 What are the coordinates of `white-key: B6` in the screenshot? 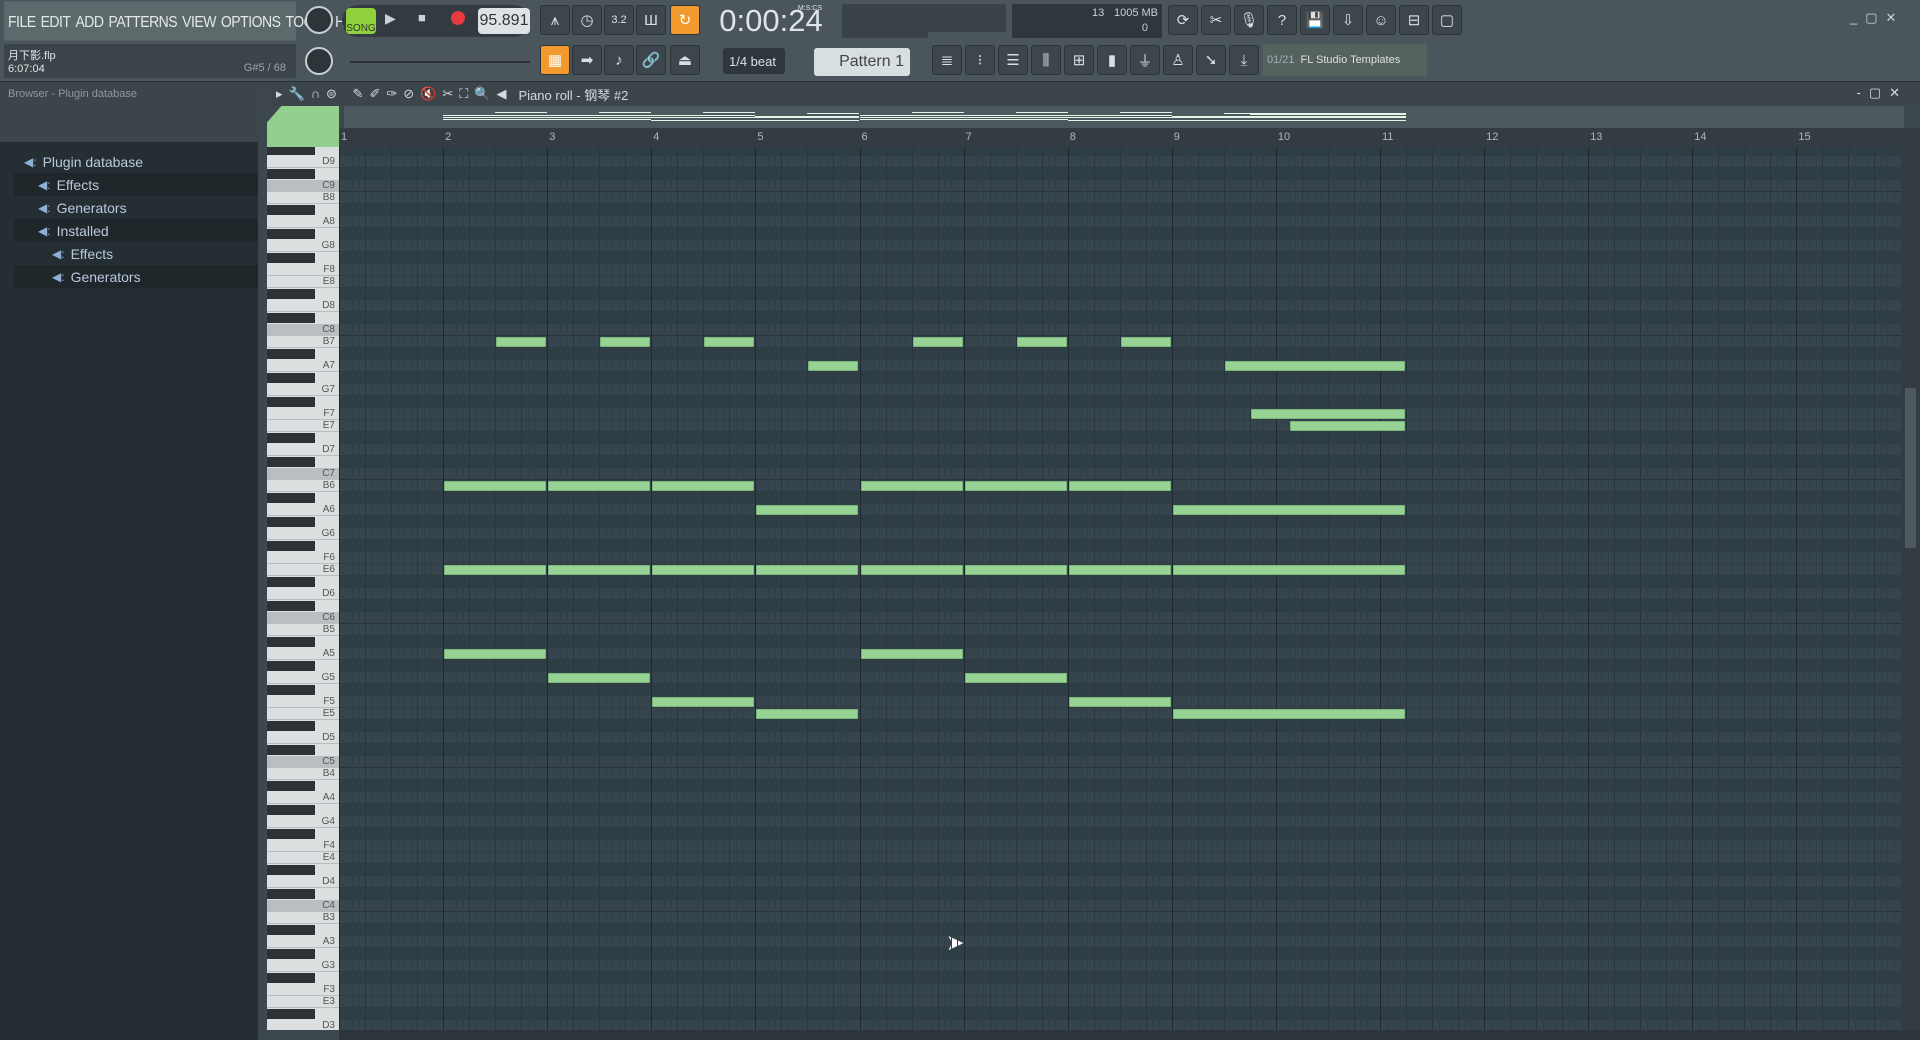 It's located at (303, 486).